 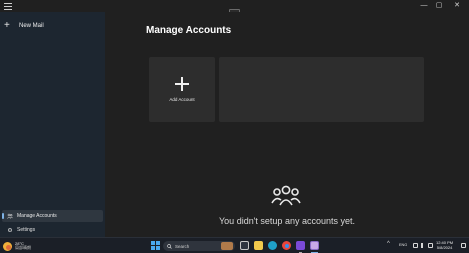 I want to click on weather-description: 局部晴朗, so click(x=23, y=247).